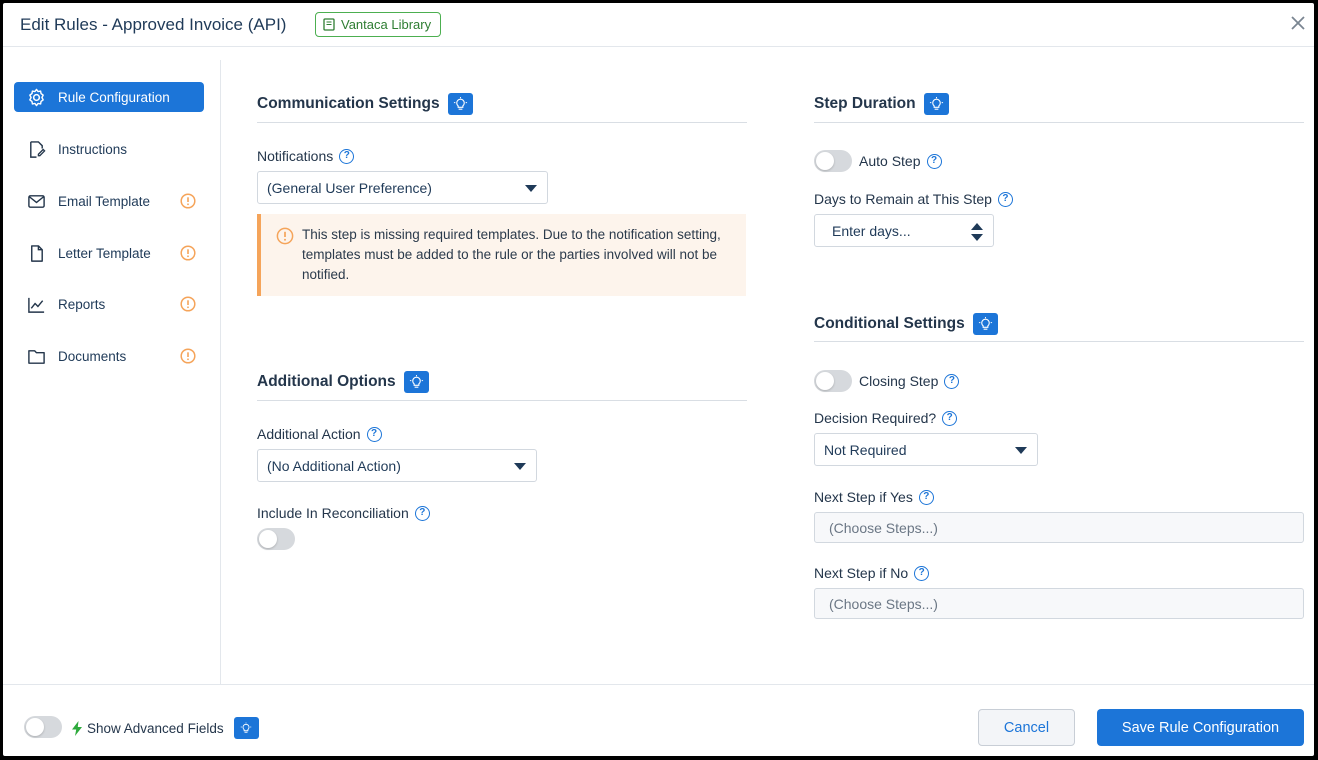 The width and height of the screenshot is (1318, 760). I want to click on auto-step-label: Auto Step ?, so click(900, 161).